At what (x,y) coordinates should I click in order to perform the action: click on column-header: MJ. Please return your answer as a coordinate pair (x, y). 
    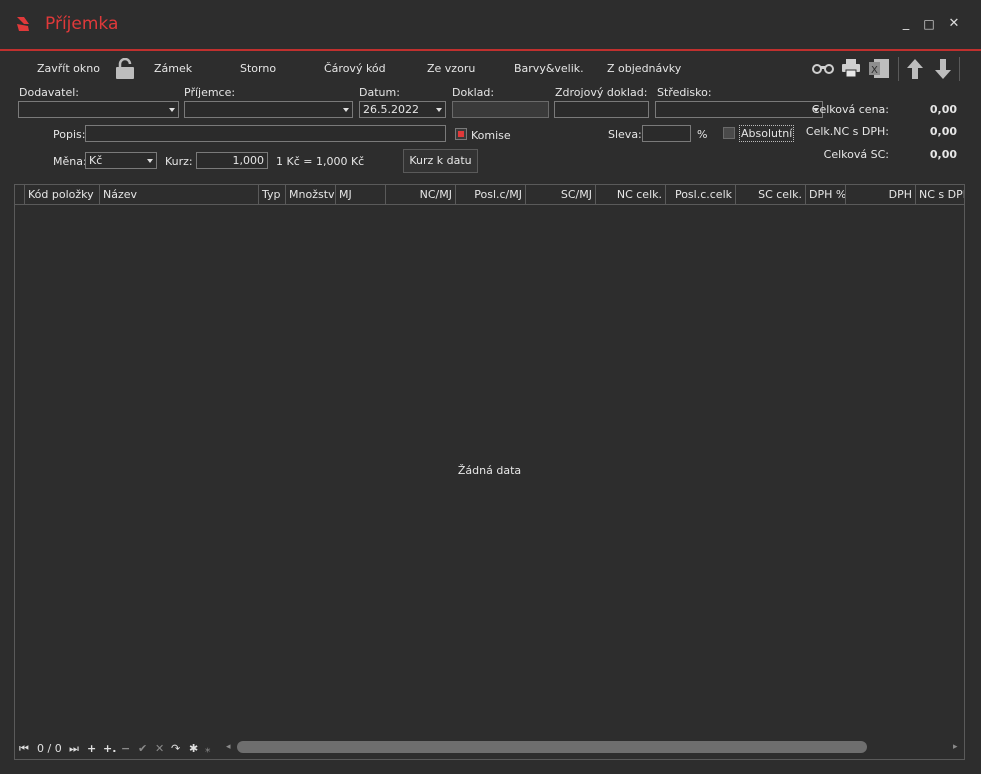
    Looking at the image, I should click on (361, 194).